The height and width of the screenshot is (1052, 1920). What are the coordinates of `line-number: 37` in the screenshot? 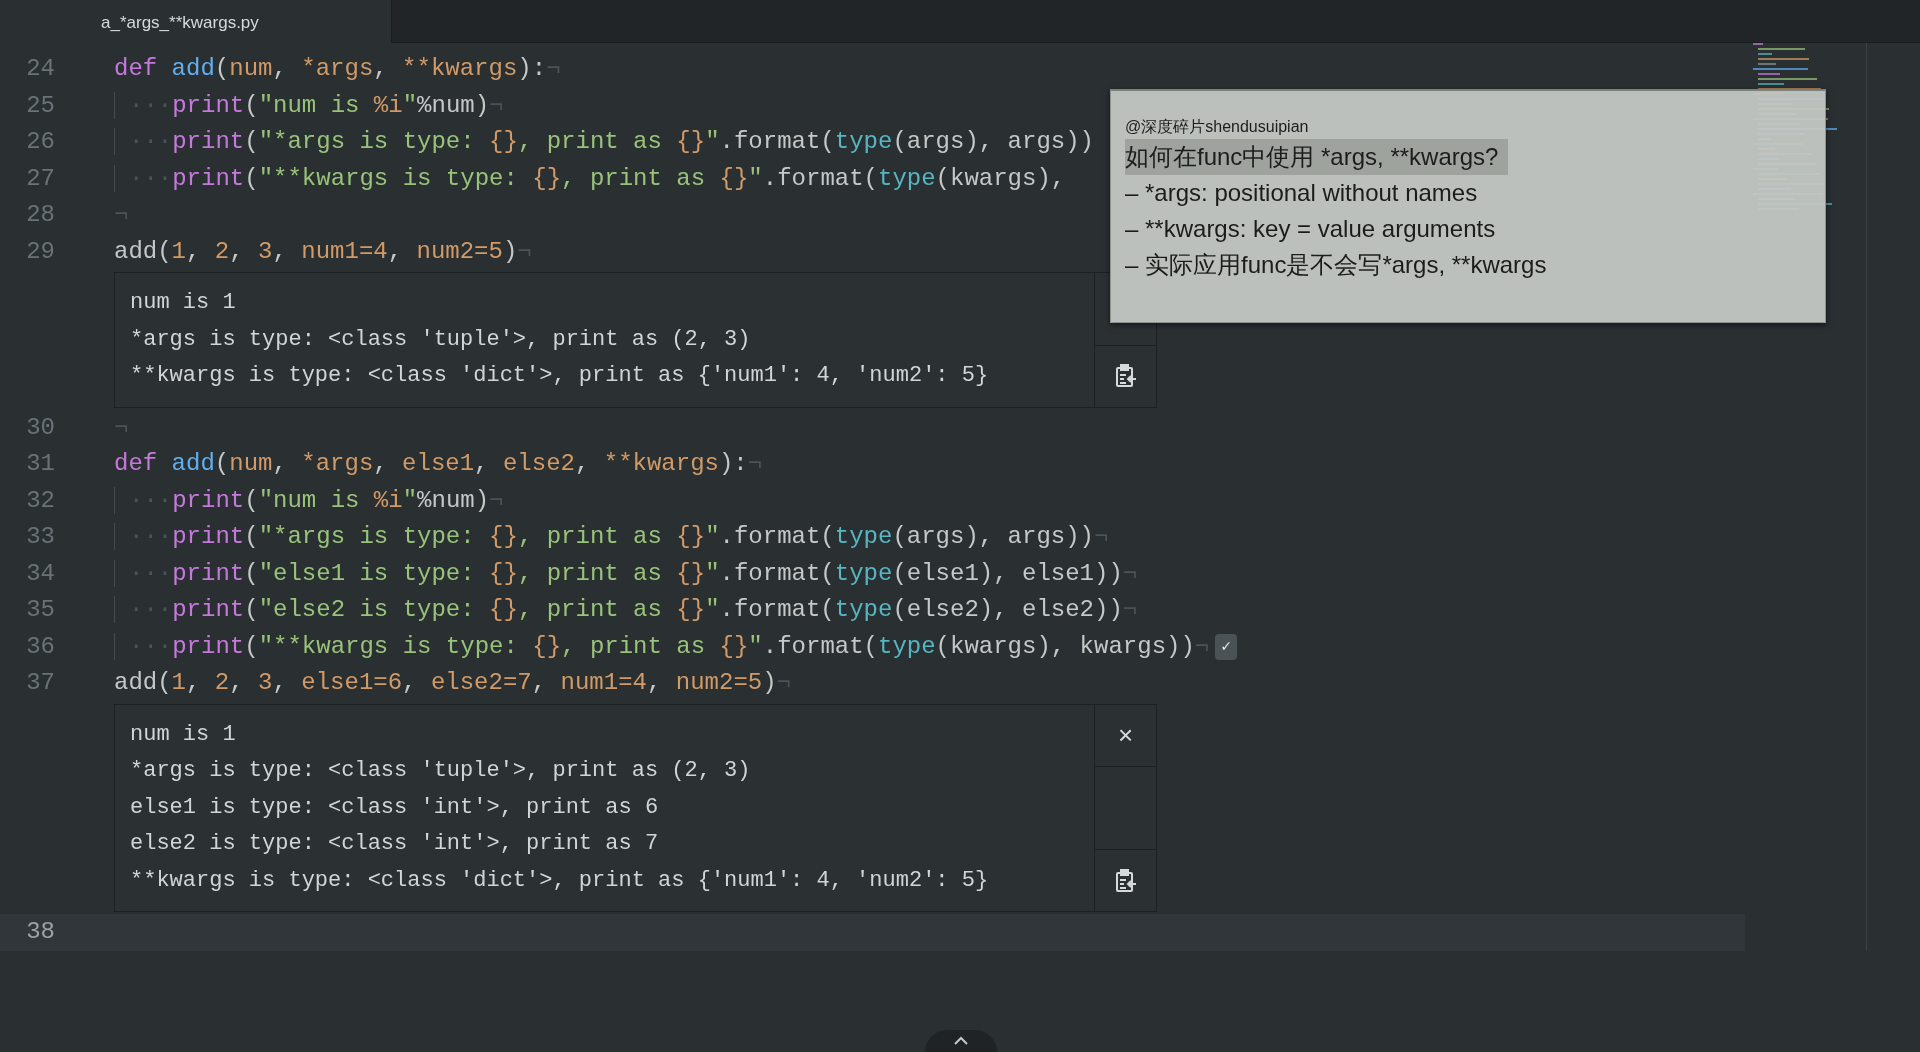 It's located at (40, 683).